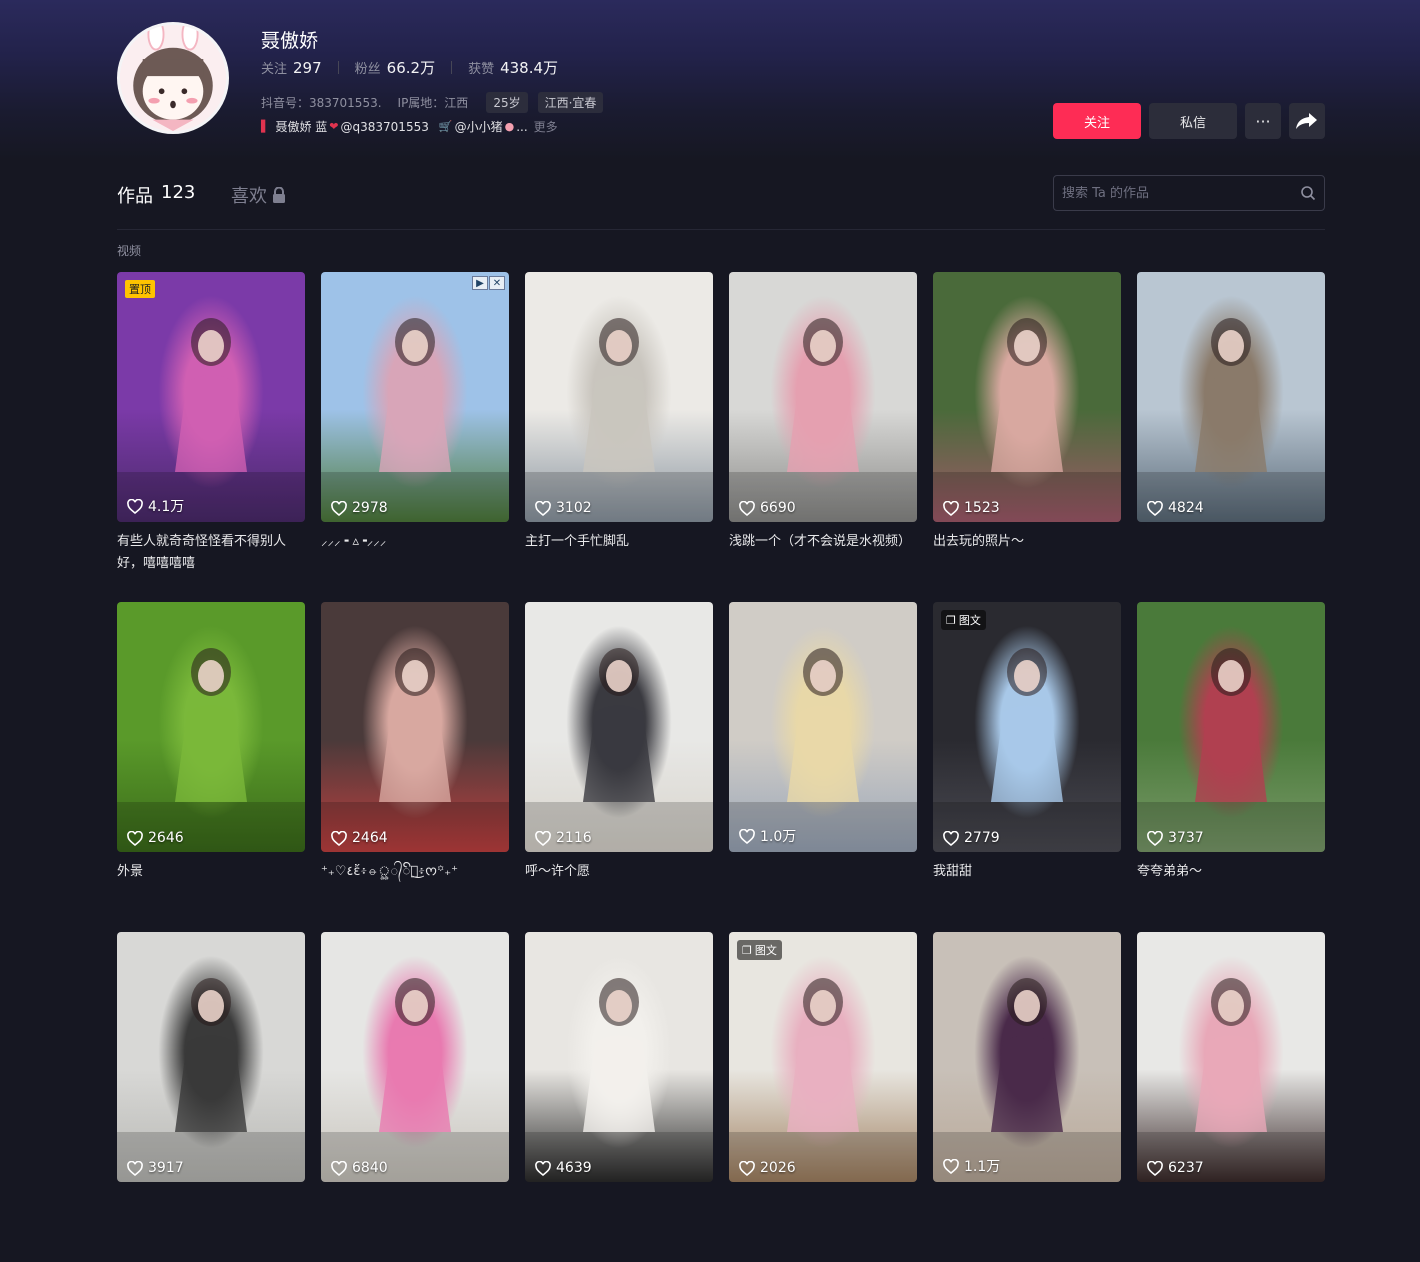  I want to click on video-card: 6237, so click(1231, 1097).